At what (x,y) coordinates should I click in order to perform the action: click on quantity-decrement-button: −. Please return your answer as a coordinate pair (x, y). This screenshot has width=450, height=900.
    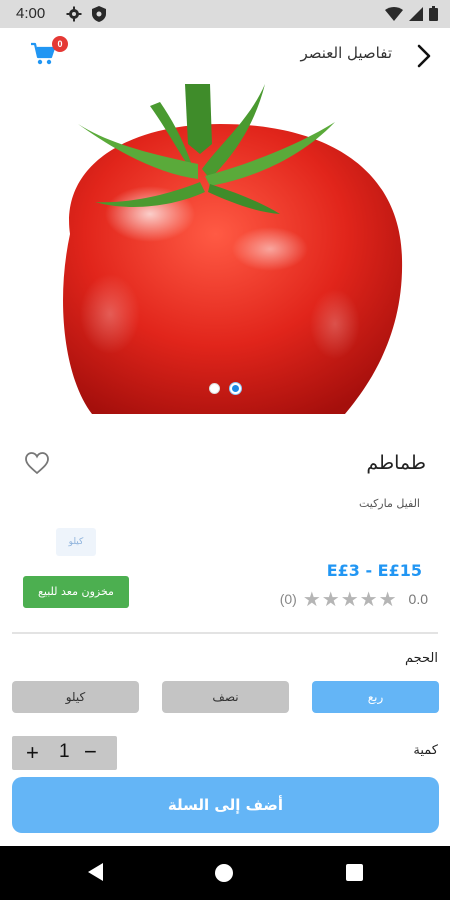
    Looking at the image, I should click on (90, 752).